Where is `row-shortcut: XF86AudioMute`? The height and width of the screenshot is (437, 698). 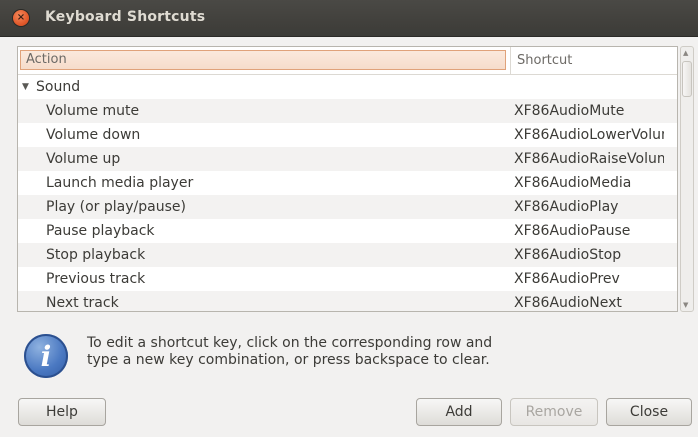
row-shortcut: XF86AudioMute is located at coordinates (589, 111).